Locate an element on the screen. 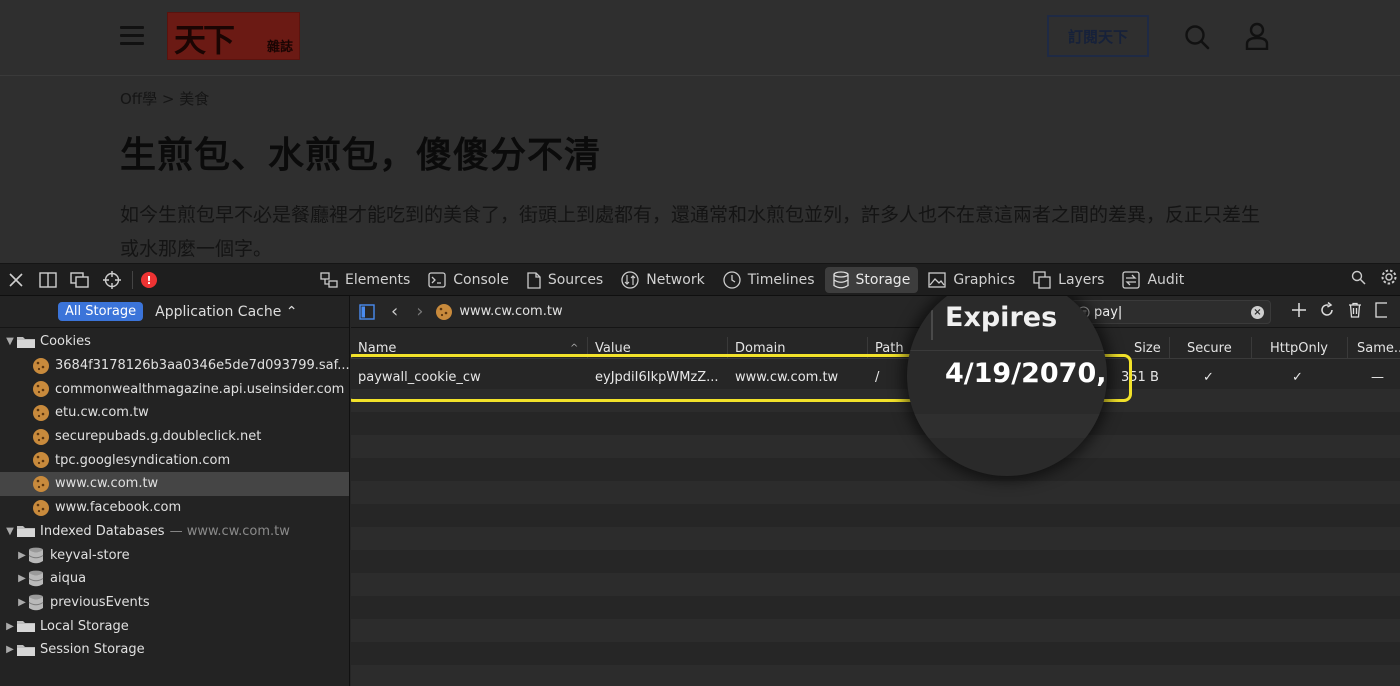  subscribe-button: 訂閱天下 is located at coordinates (1098, 36).